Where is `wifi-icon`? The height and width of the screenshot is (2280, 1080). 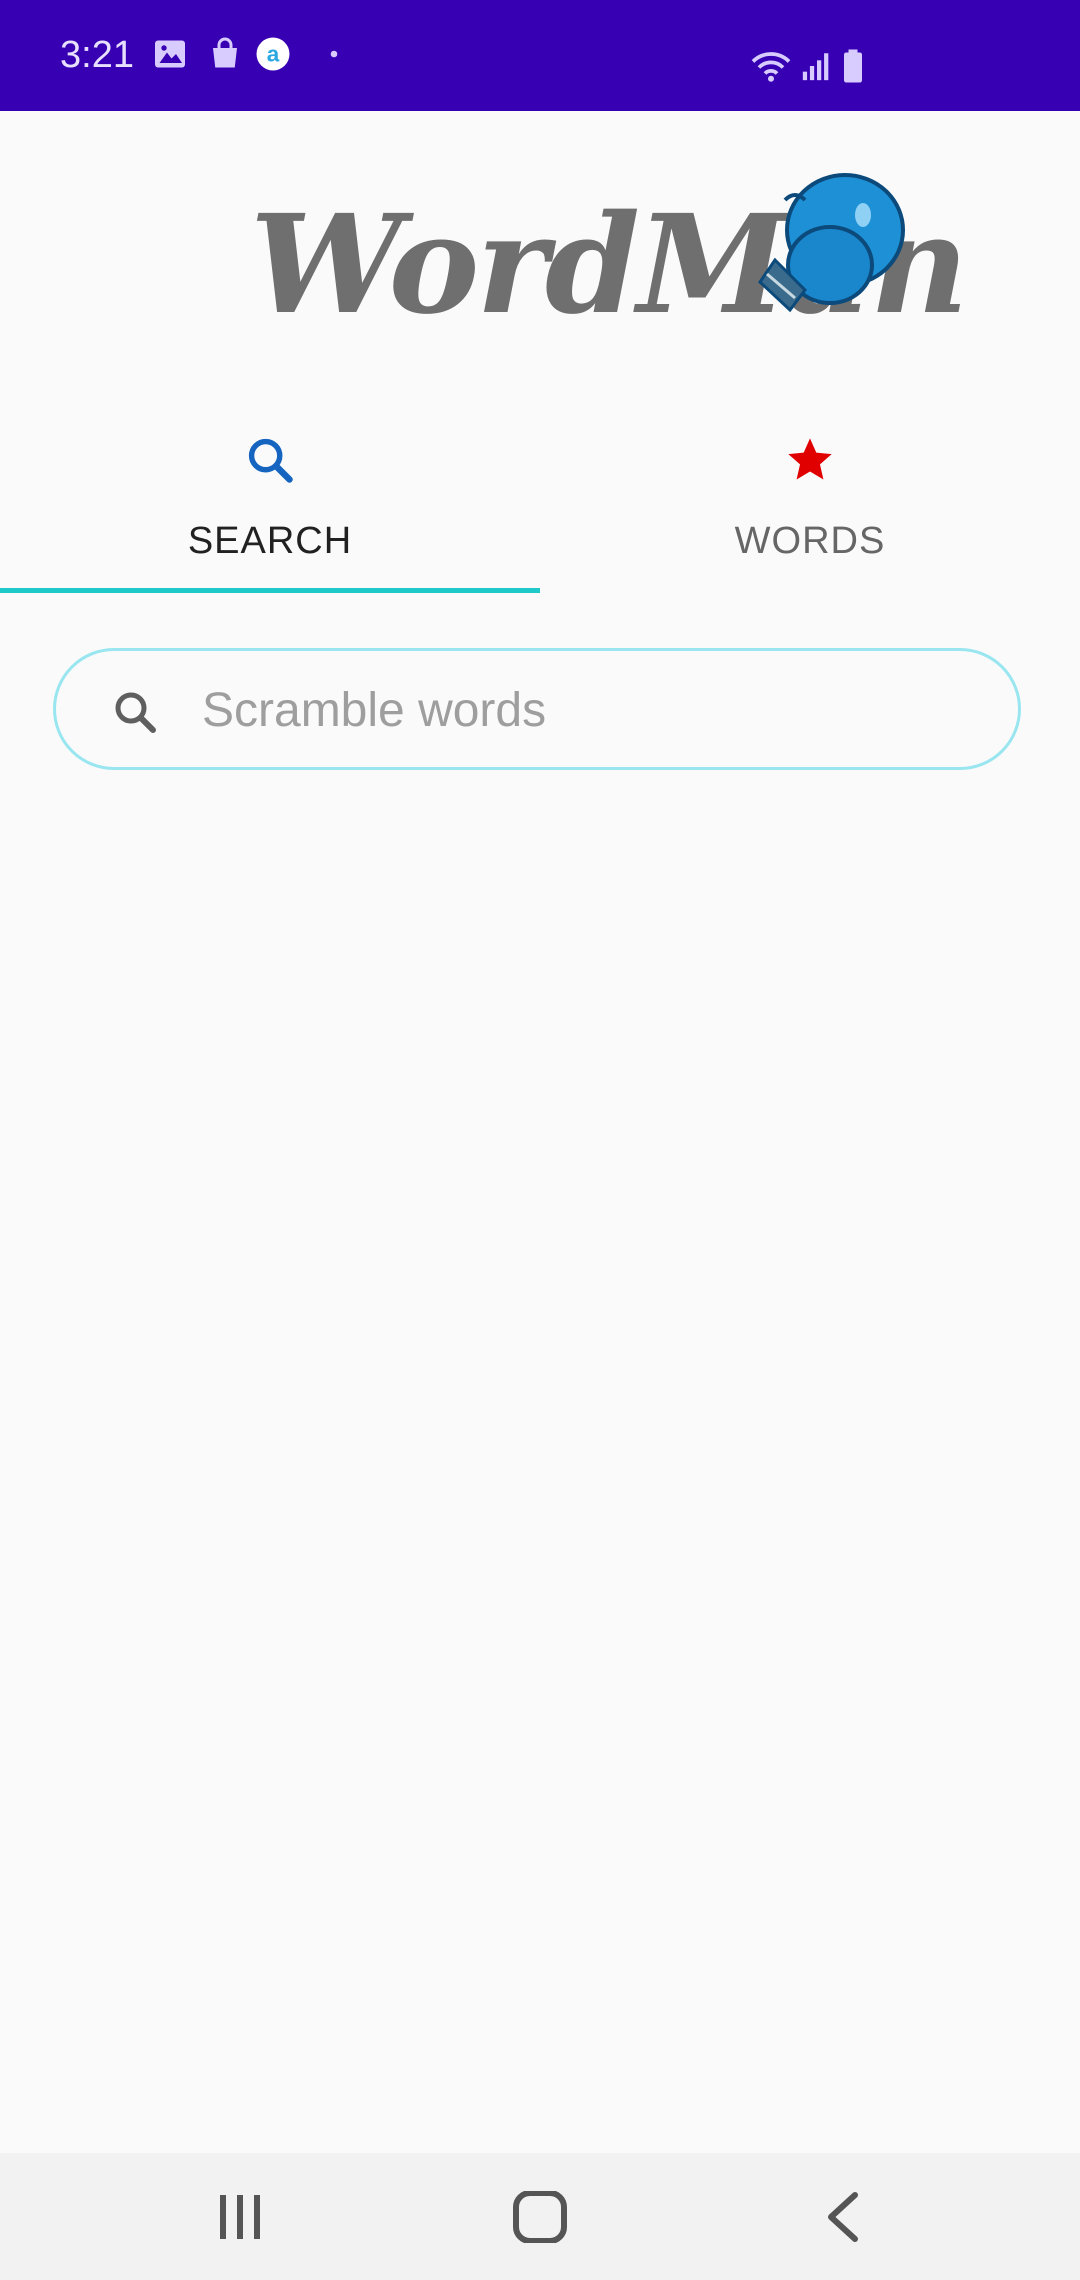
wifi-icon is located at coordinates (771, 67).